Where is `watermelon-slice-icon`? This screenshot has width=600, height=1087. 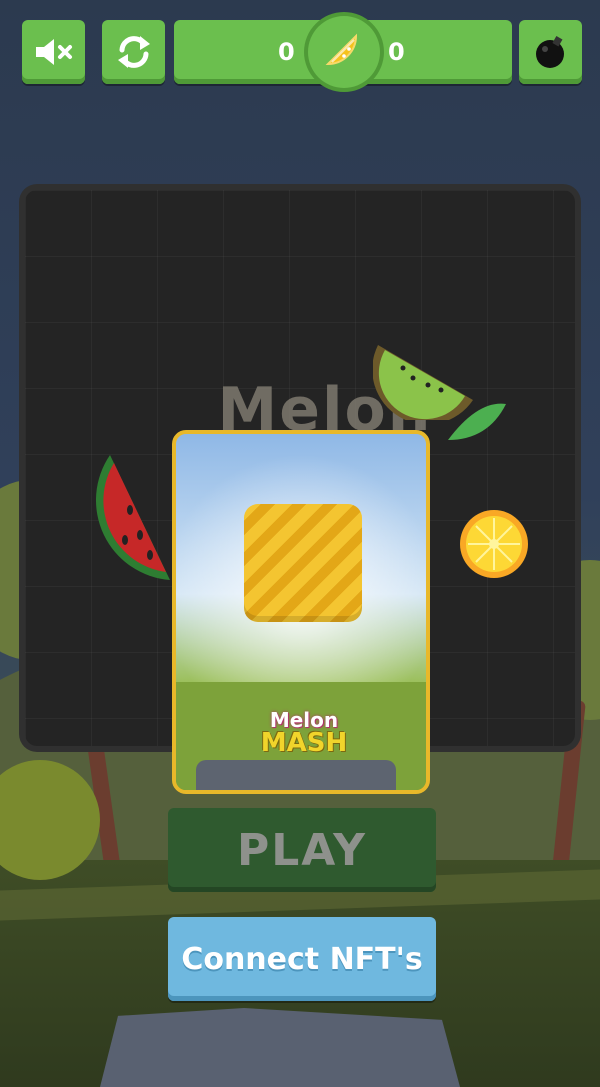 watermelon-slice-icon is located at coordinates (127, 520).